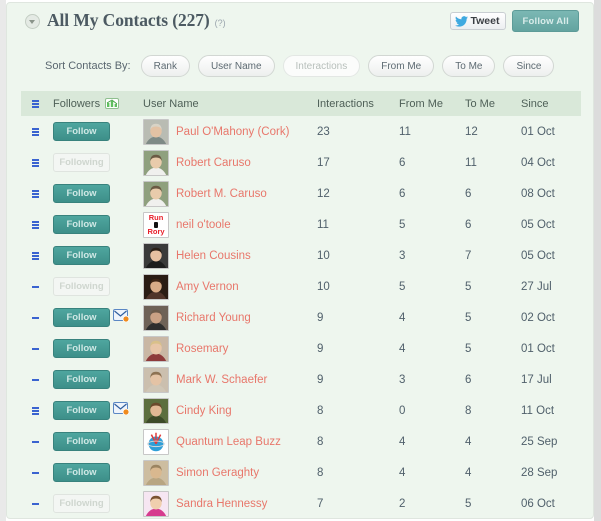  What do you see at coordinates (165, 66) in the screenshot?
I see `sort-button-rank: Rank` at bounding box center [165, 66].